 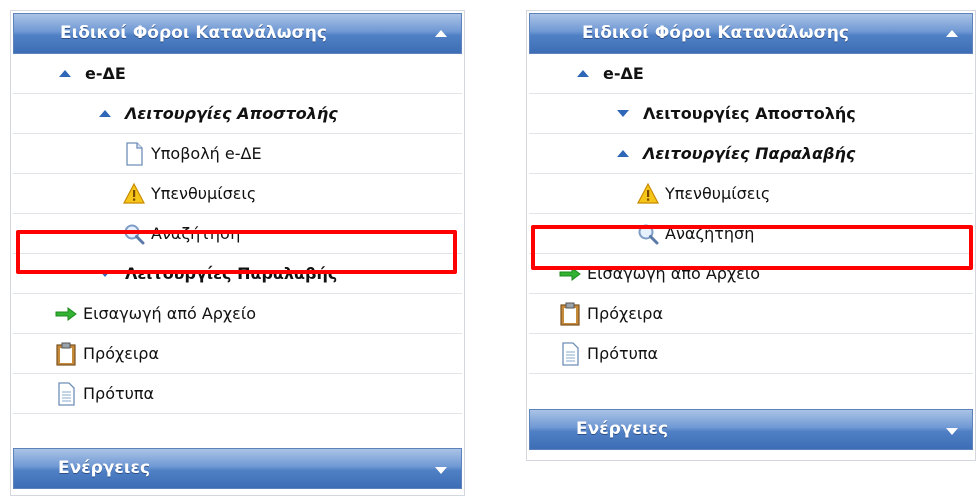 I want to click on menu-item-submit: Υποβολή e-ΔΕ, so click(x=237, y=154).